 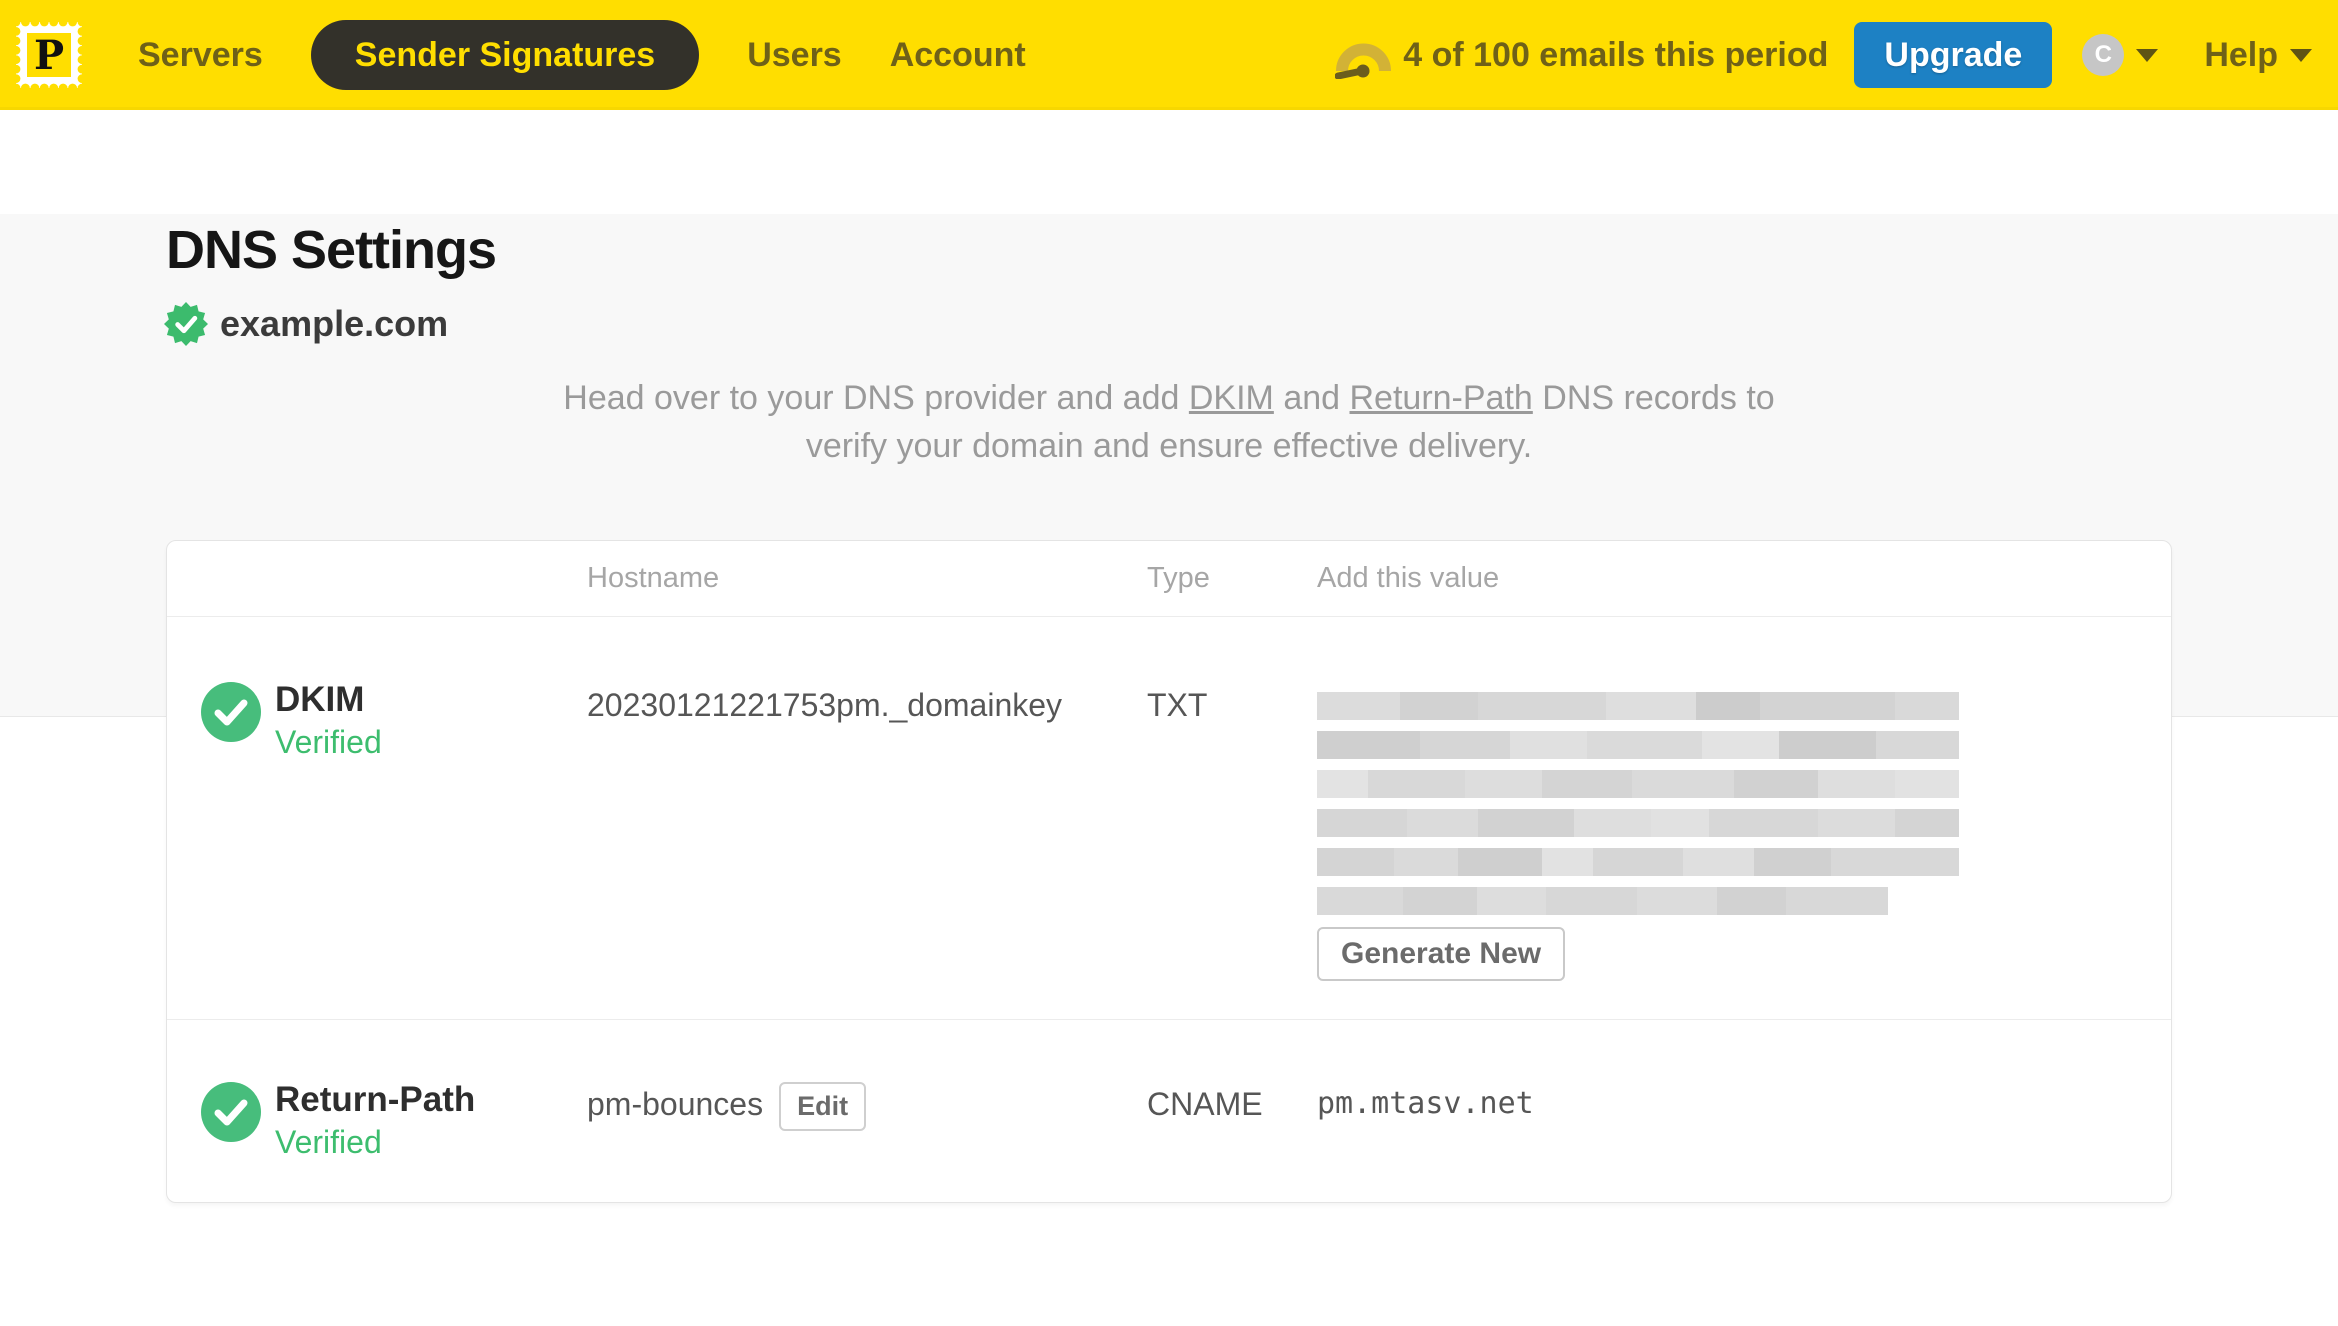 I want to click on return-path-value-cell: pm.mtasv.net, so click(x=1744, y=1111).